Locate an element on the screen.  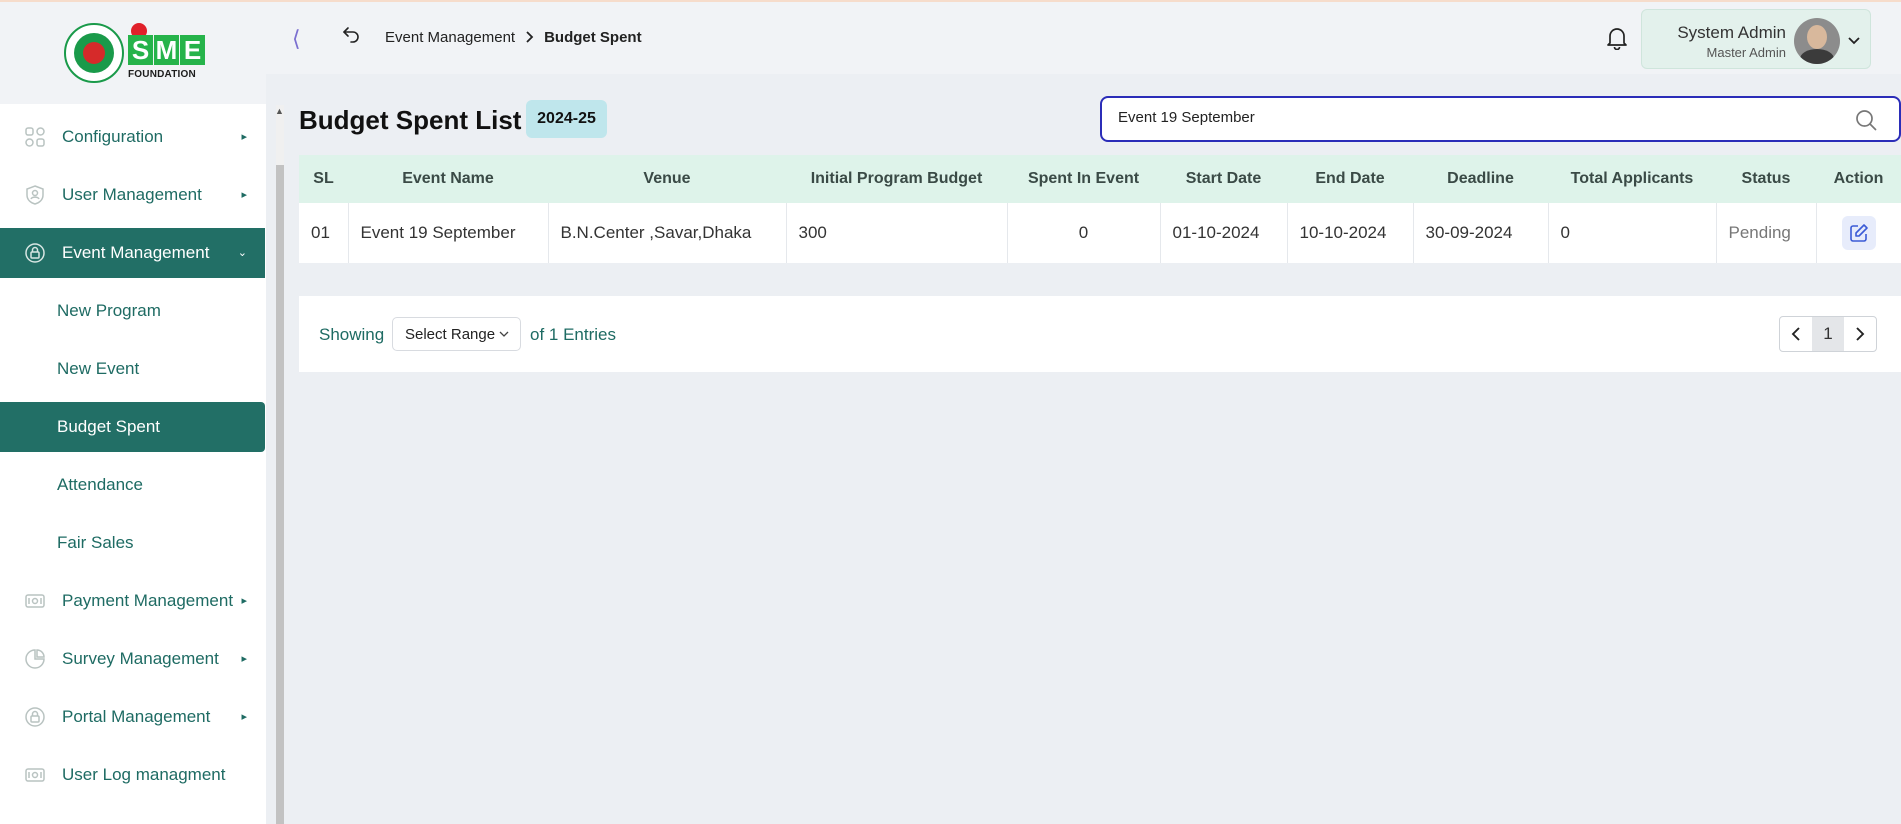
sme-logo: S M E FOUNDATION is located at coordinates (171, 53).